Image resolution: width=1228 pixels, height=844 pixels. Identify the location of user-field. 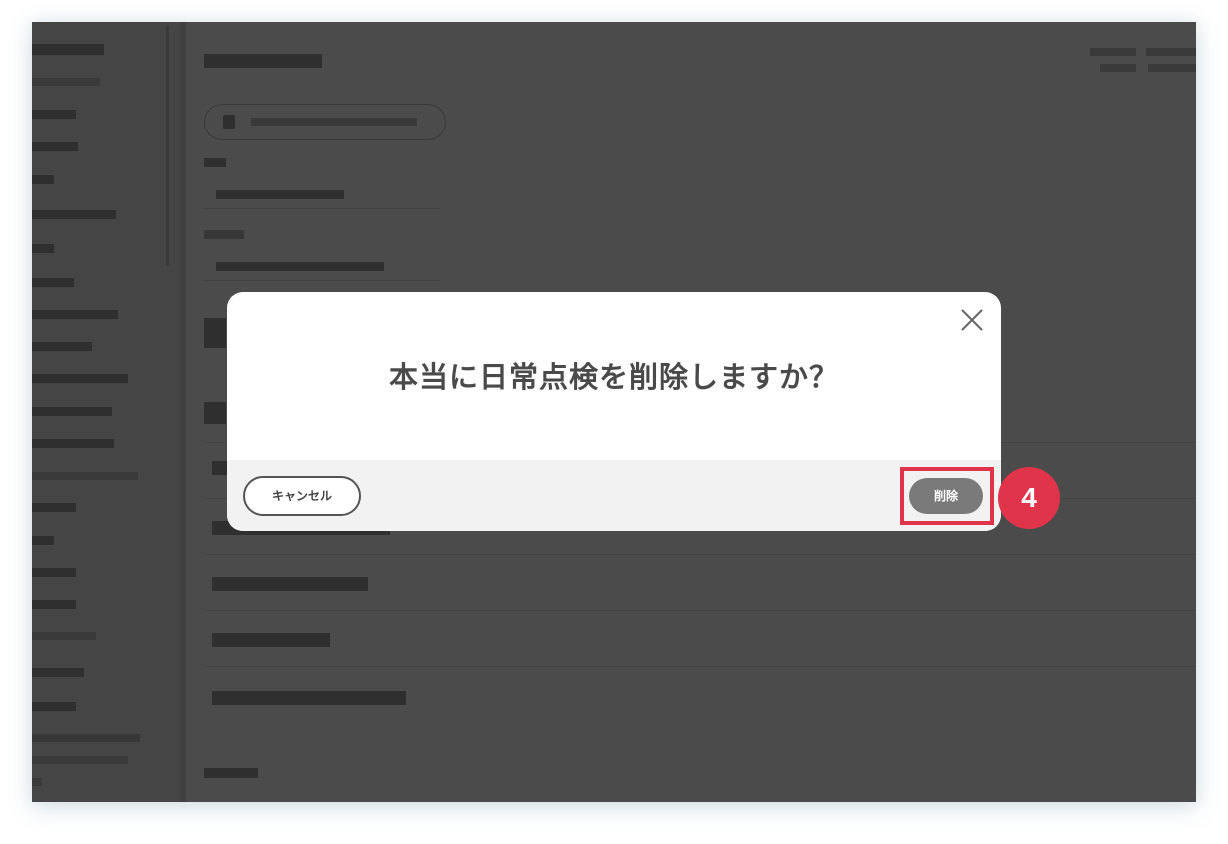
(322, 265).